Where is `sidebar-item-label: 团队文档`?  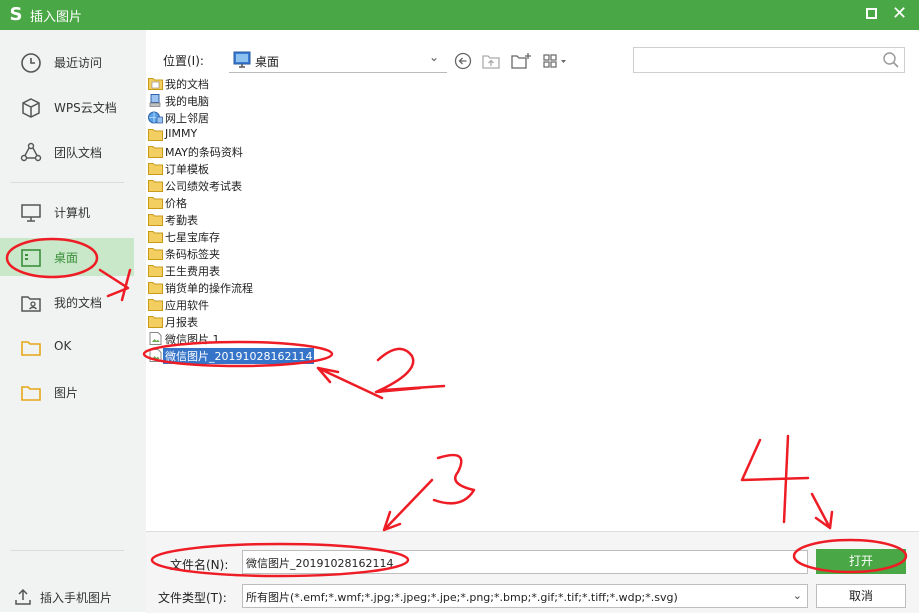
sidebar-item-label: 团队文档 is located at coordinates (78, 153).